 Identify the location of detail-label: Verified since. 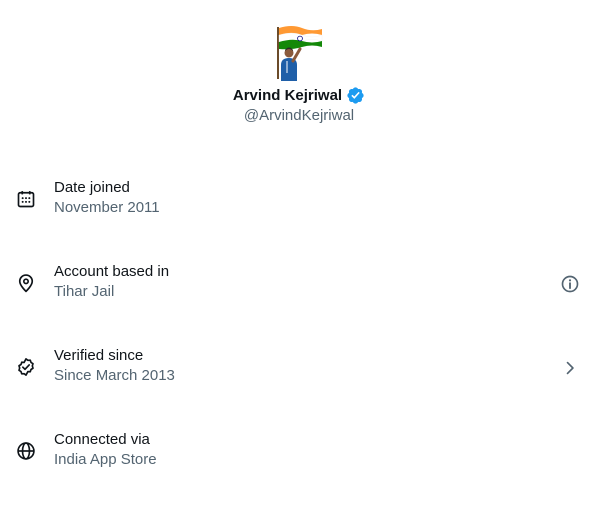
(99, 355).